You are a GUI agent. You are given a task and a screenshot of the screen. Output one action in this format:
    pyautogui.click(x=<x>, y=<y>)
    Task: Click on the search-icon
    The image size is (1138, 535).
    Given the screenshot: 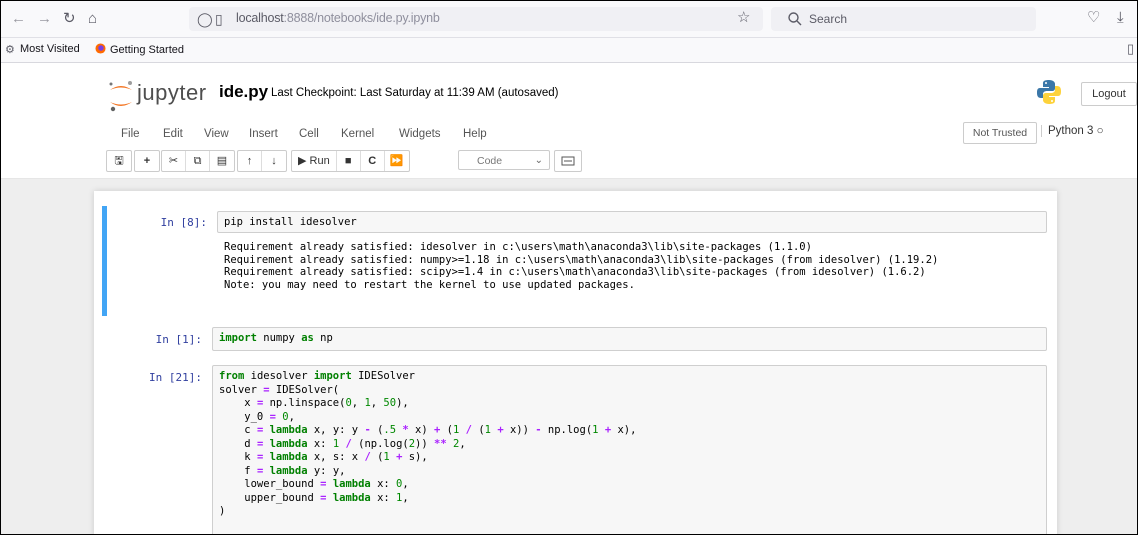 What is the action you would take?
    pyautogui.click(x=795, y=19)
    